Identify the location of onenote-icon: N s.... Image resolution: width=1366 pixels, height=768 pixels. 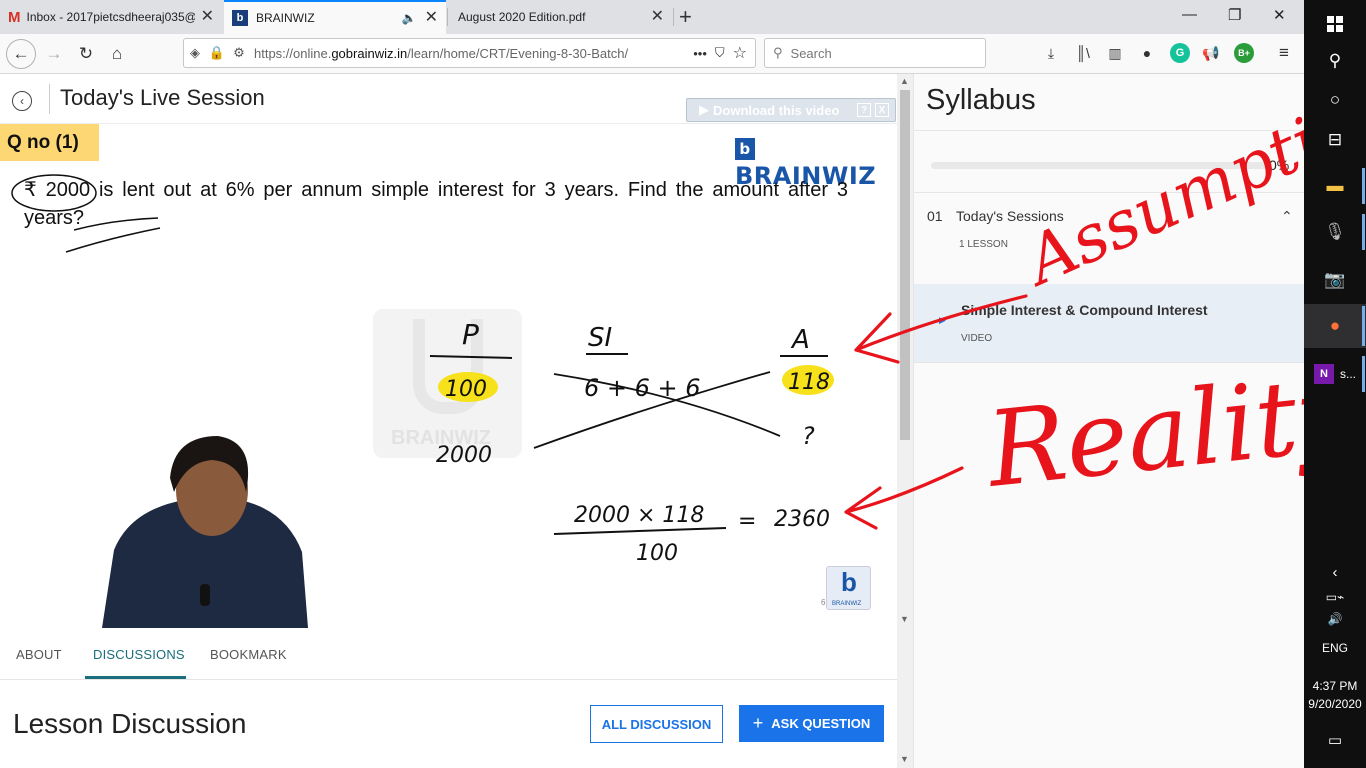
(1335, 374).